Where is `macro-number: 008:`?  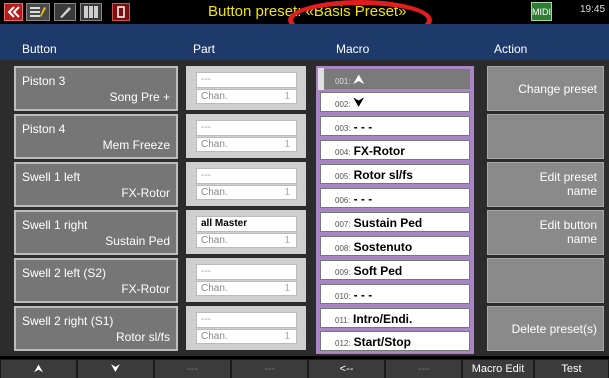 macro-number: 008: is located at coordinates (343, 248).